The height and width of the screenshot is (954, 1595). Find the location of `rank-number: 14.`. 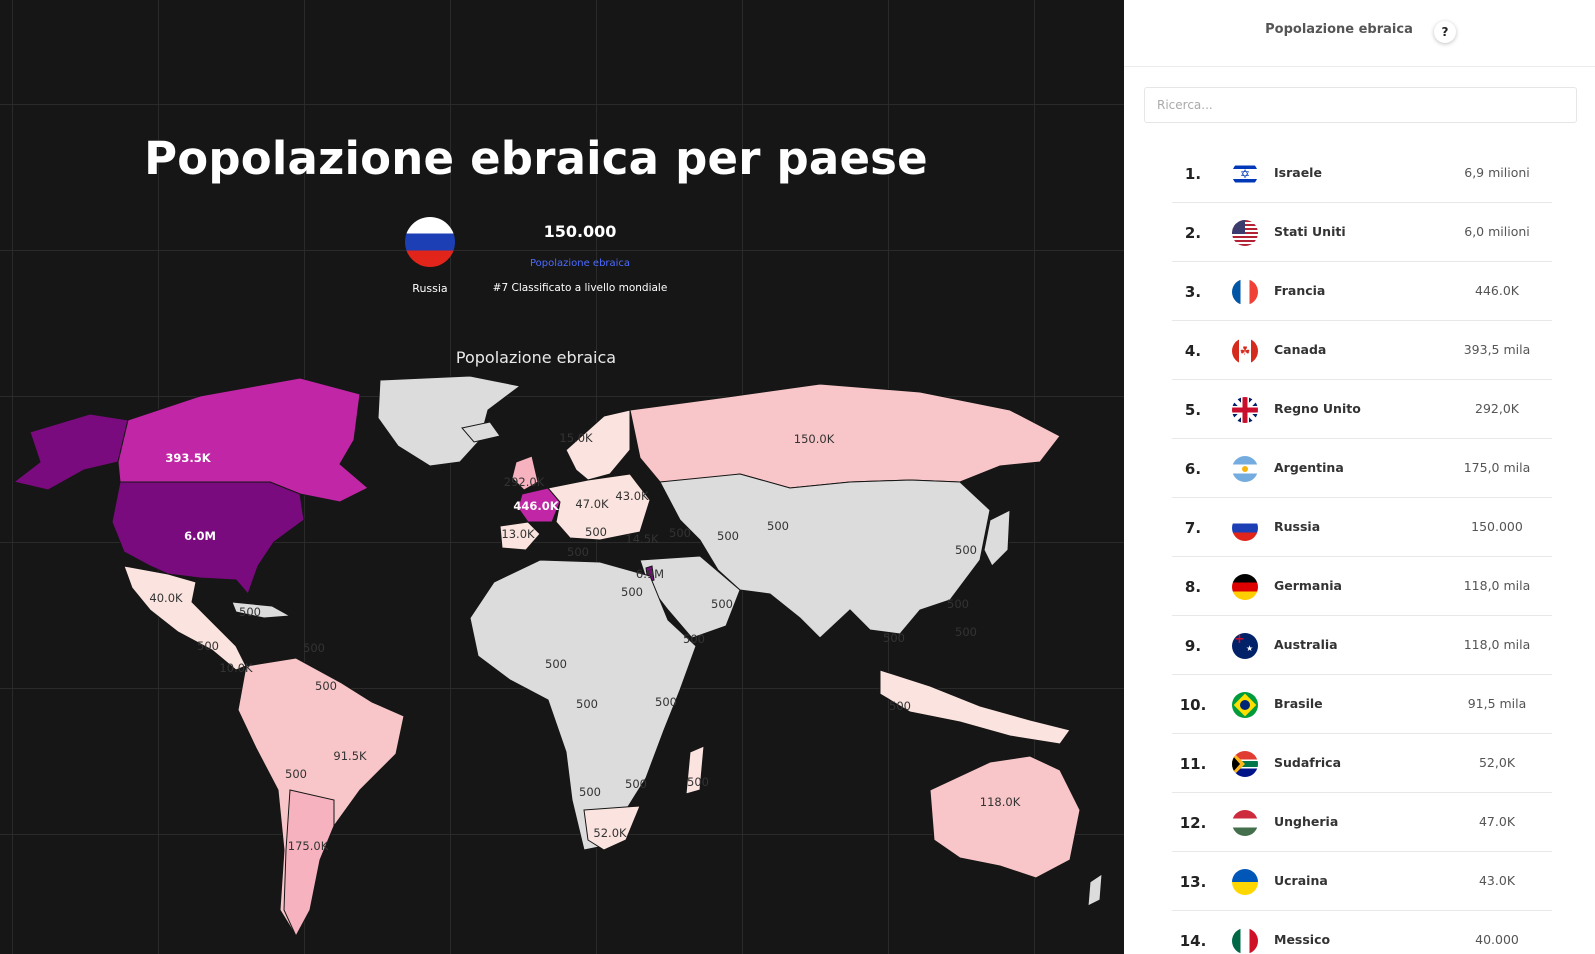

rank-number: 14. is located at coordinates (1193, 941).